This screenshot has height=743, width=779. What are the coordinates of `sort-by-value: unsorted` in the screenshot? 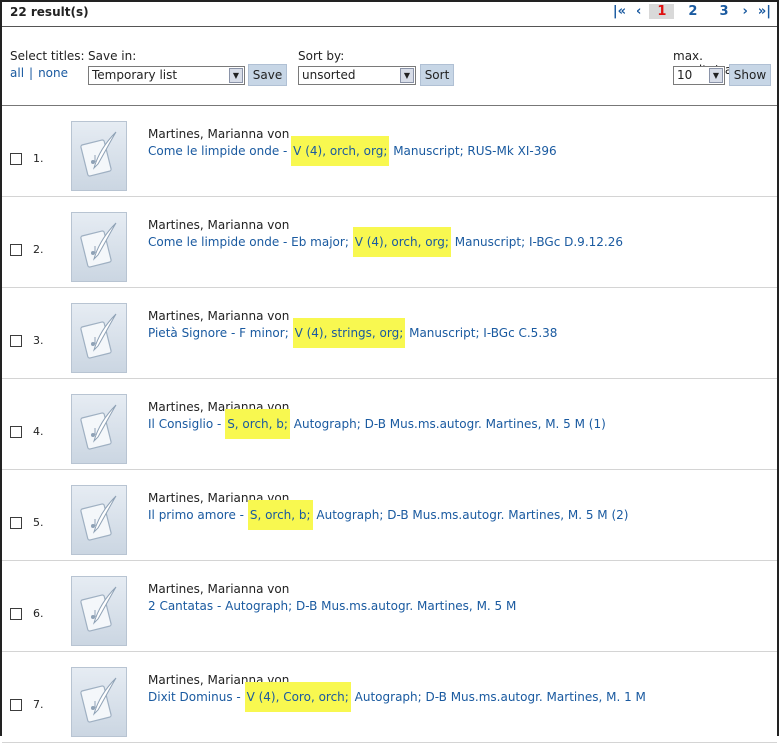 It's located at (329, 75).